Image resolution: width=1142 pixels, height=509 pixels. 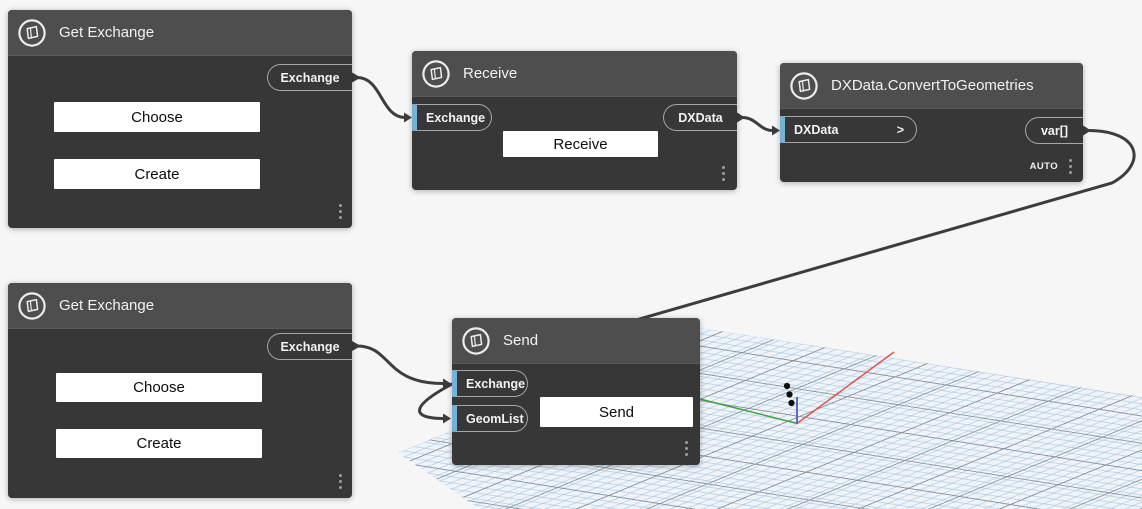 I want to click on lacing-auto-label: AUTO, so click(x=1044, y=166).